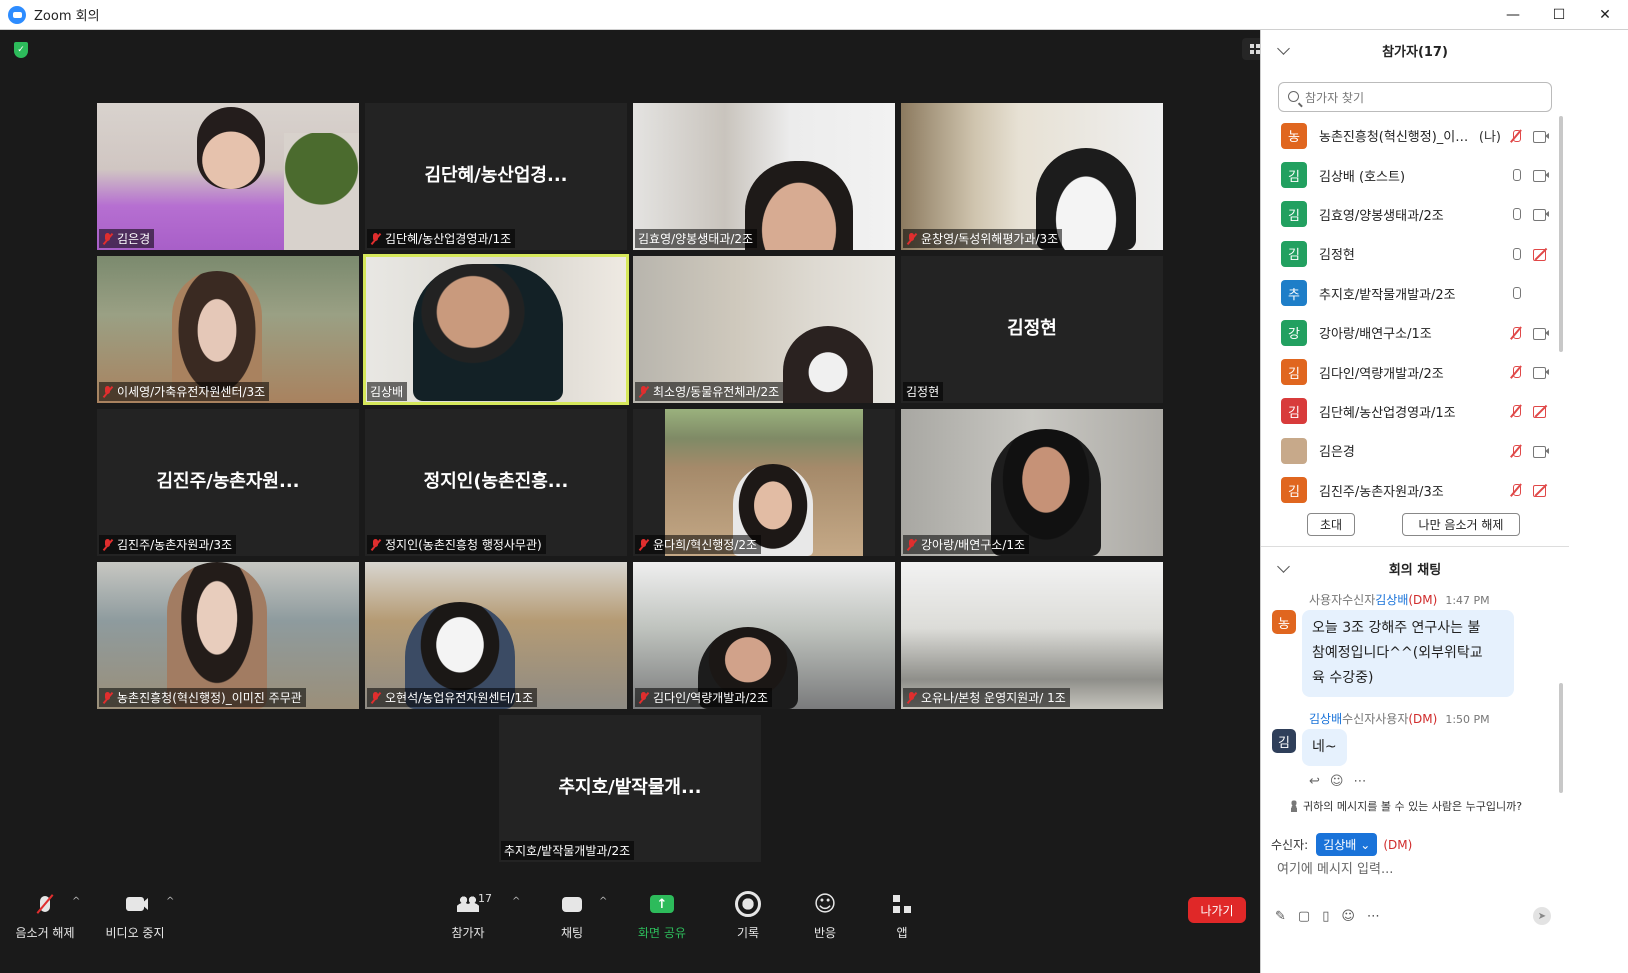  I want to click on close-button: ✕, so click(1605, 15).